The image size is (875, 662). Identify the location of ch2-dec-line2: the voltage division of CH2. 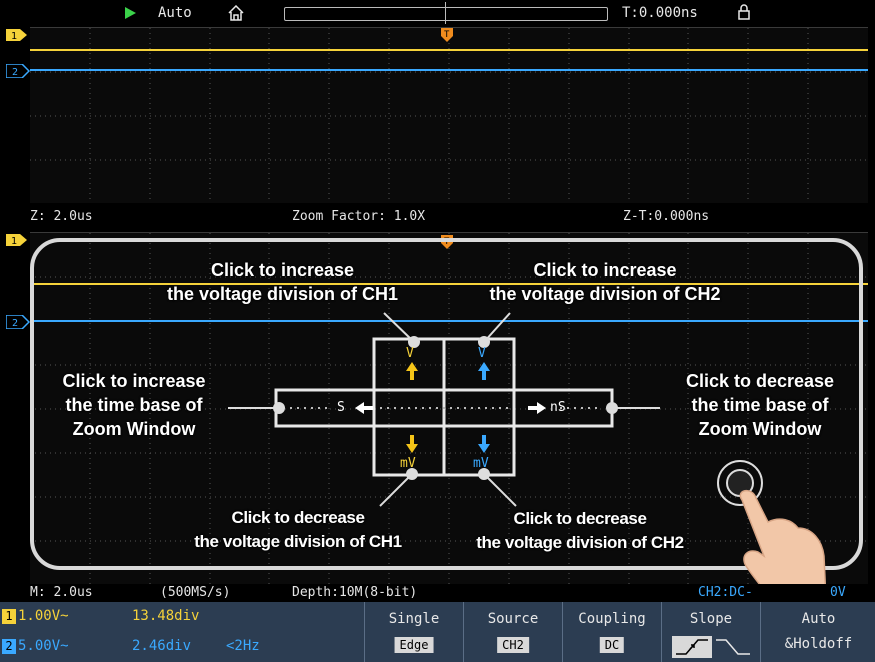
(580, 542).